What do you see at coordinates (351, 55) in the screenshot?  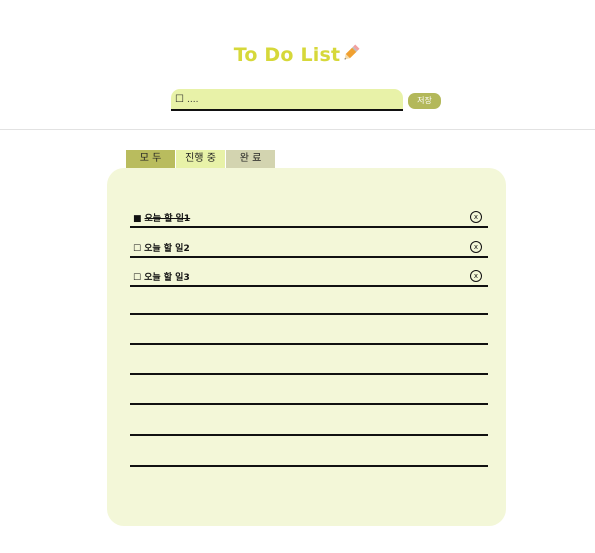 I see `pencil-icon` at bounding box center [351, 55].